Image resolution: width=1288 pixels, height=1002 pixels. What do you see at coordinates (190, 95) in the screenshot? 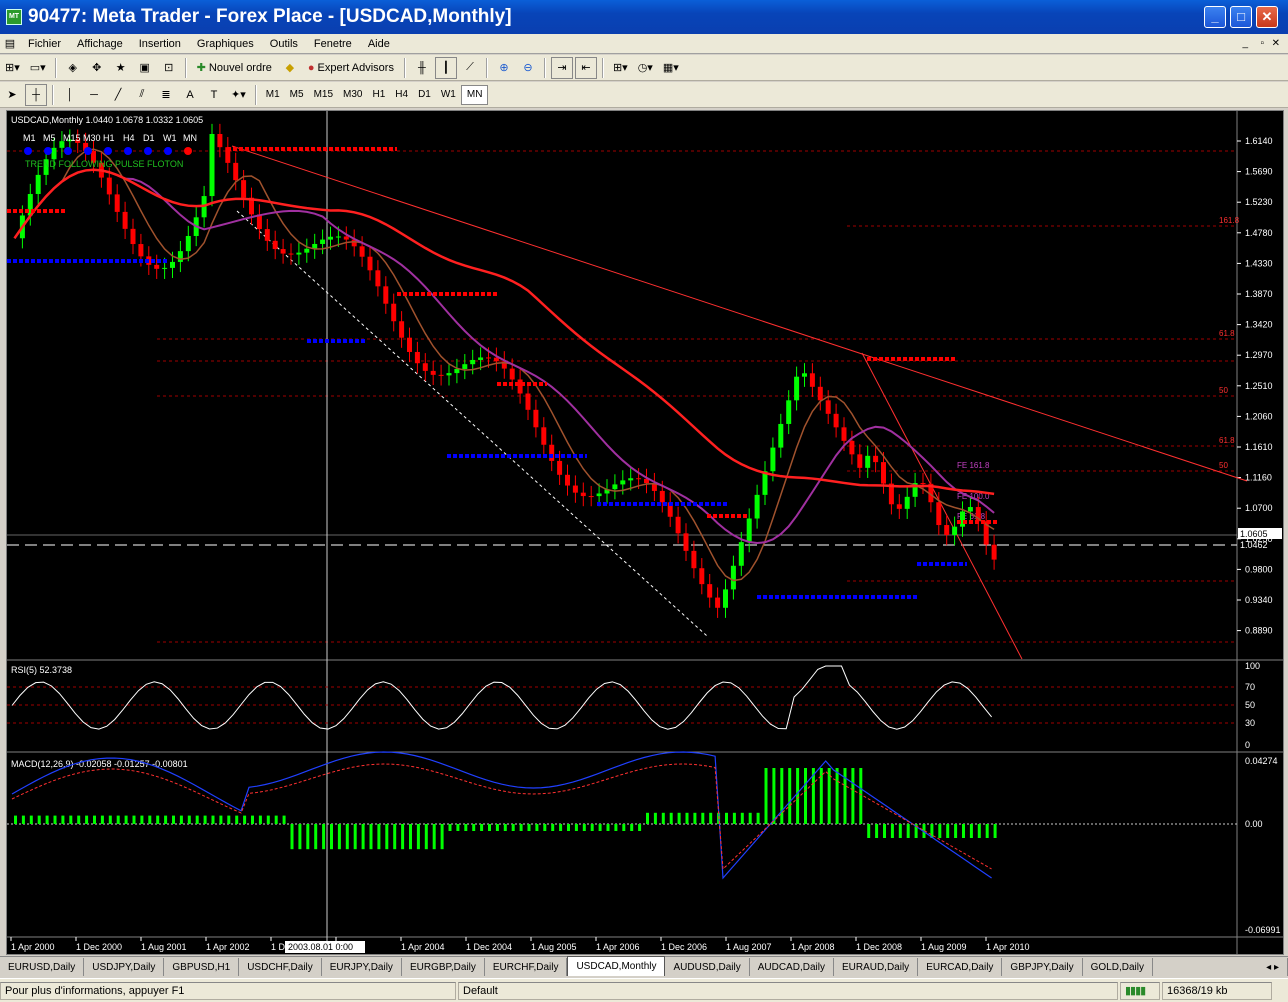
I see `text-icon: A` at bounding box center [190, 95].